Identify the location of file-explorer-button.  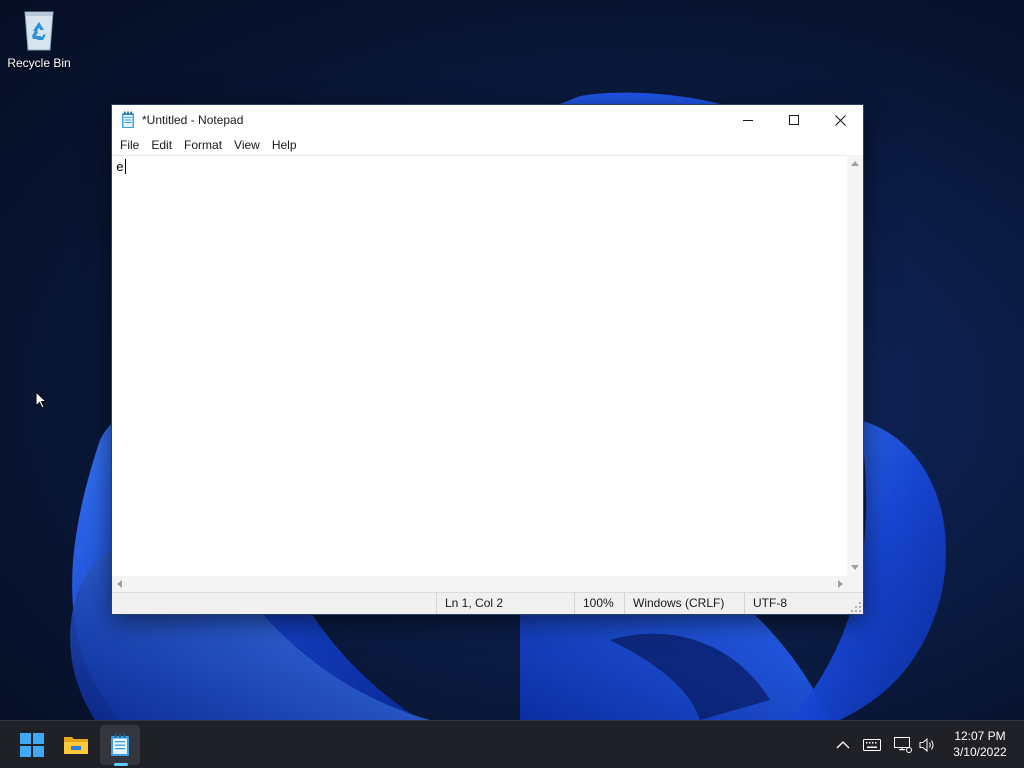
(76, 745).